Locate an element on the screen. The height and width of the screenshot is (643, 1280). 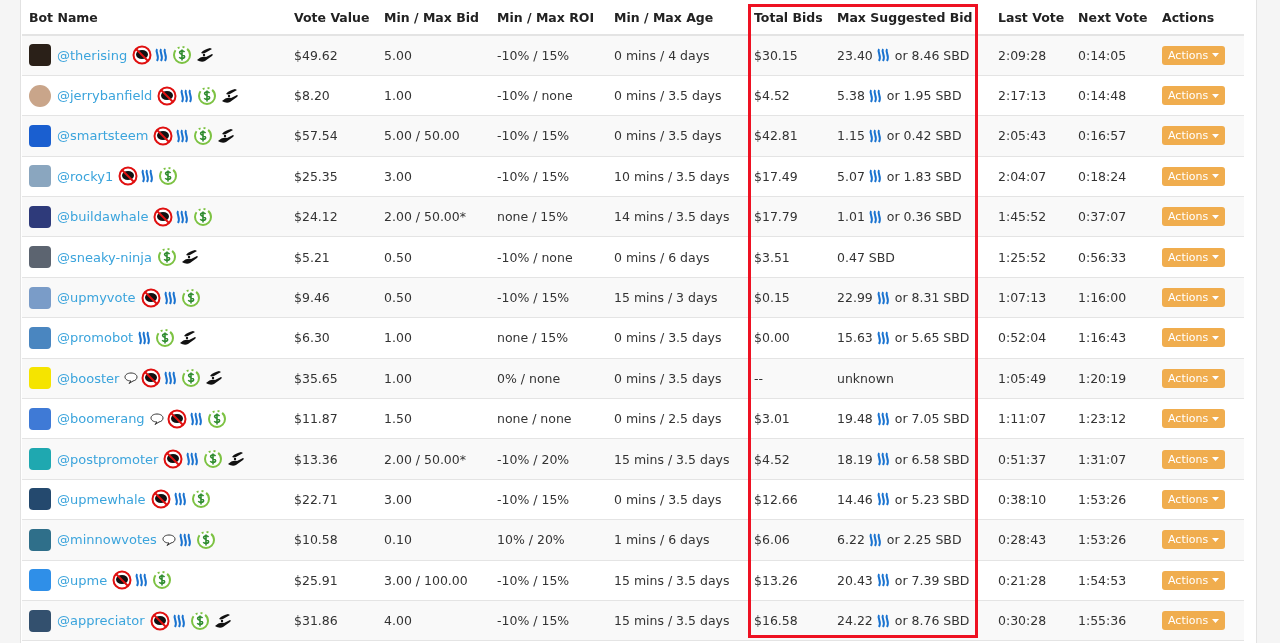
last-vote: 1:11:07 is located at coordinates (1022, 419).